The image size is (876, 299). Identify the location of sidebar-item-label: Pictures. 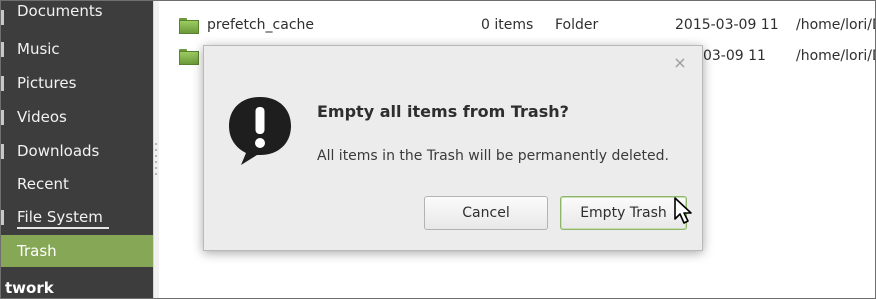
(47, 83).